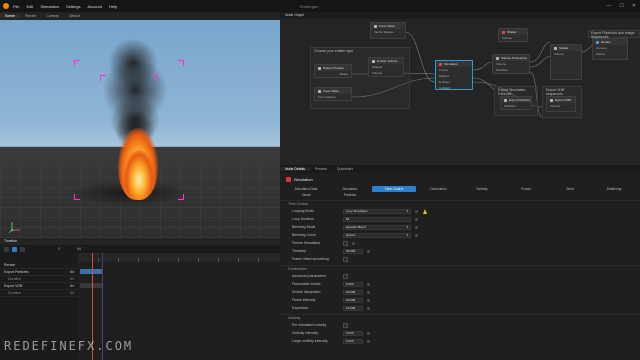 Image resolution: width=640 pixels, height=360 pixels. Describe the element at coordinates (345, 169) in the screenshot. I see `tab-quickstart: Quickstart` at that location.